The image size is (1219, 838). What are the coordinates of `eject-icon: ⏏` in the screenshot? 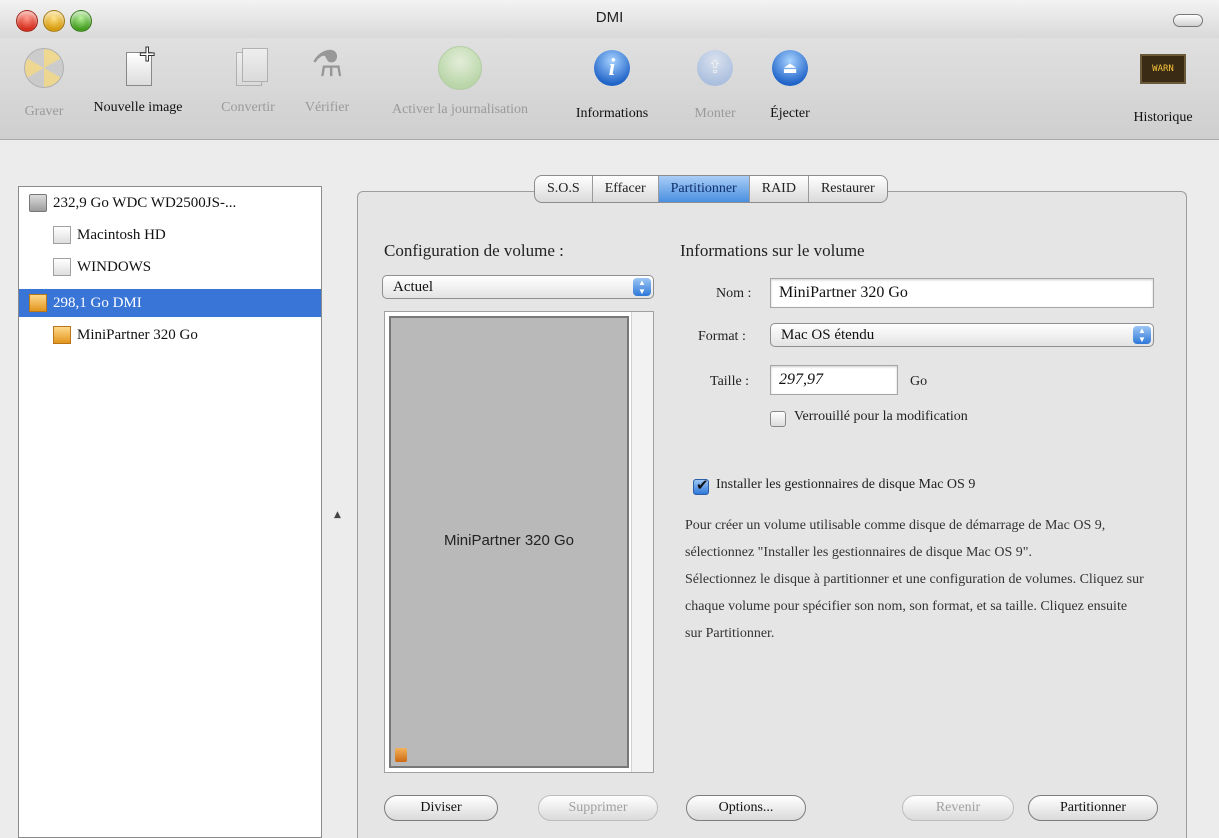 It's located at (790, 68).